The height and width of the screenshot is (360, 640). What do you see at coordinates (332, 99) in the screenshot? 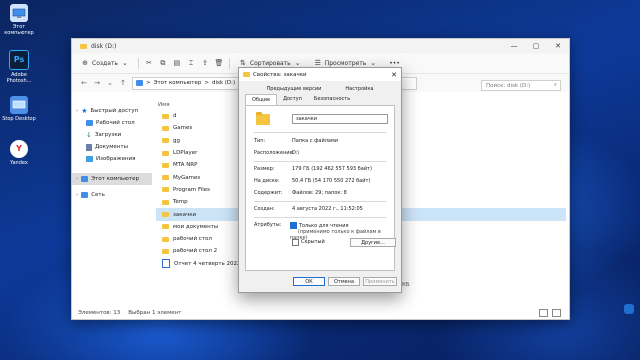
I see `tab-security: Безопасность` at bounding box center [332, 99].